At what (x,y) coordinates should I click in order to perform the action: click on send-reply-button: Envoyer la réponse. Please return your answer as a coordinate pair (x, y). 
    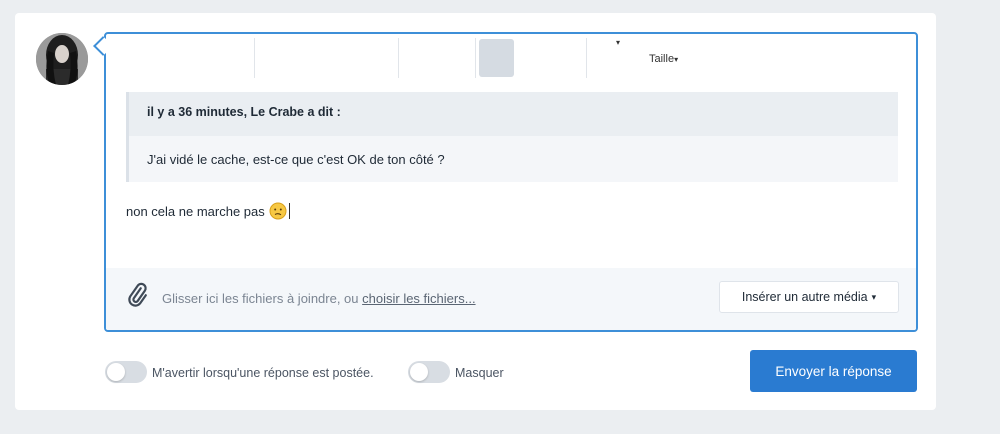
    Looking at the image, I should click on (833, 371).